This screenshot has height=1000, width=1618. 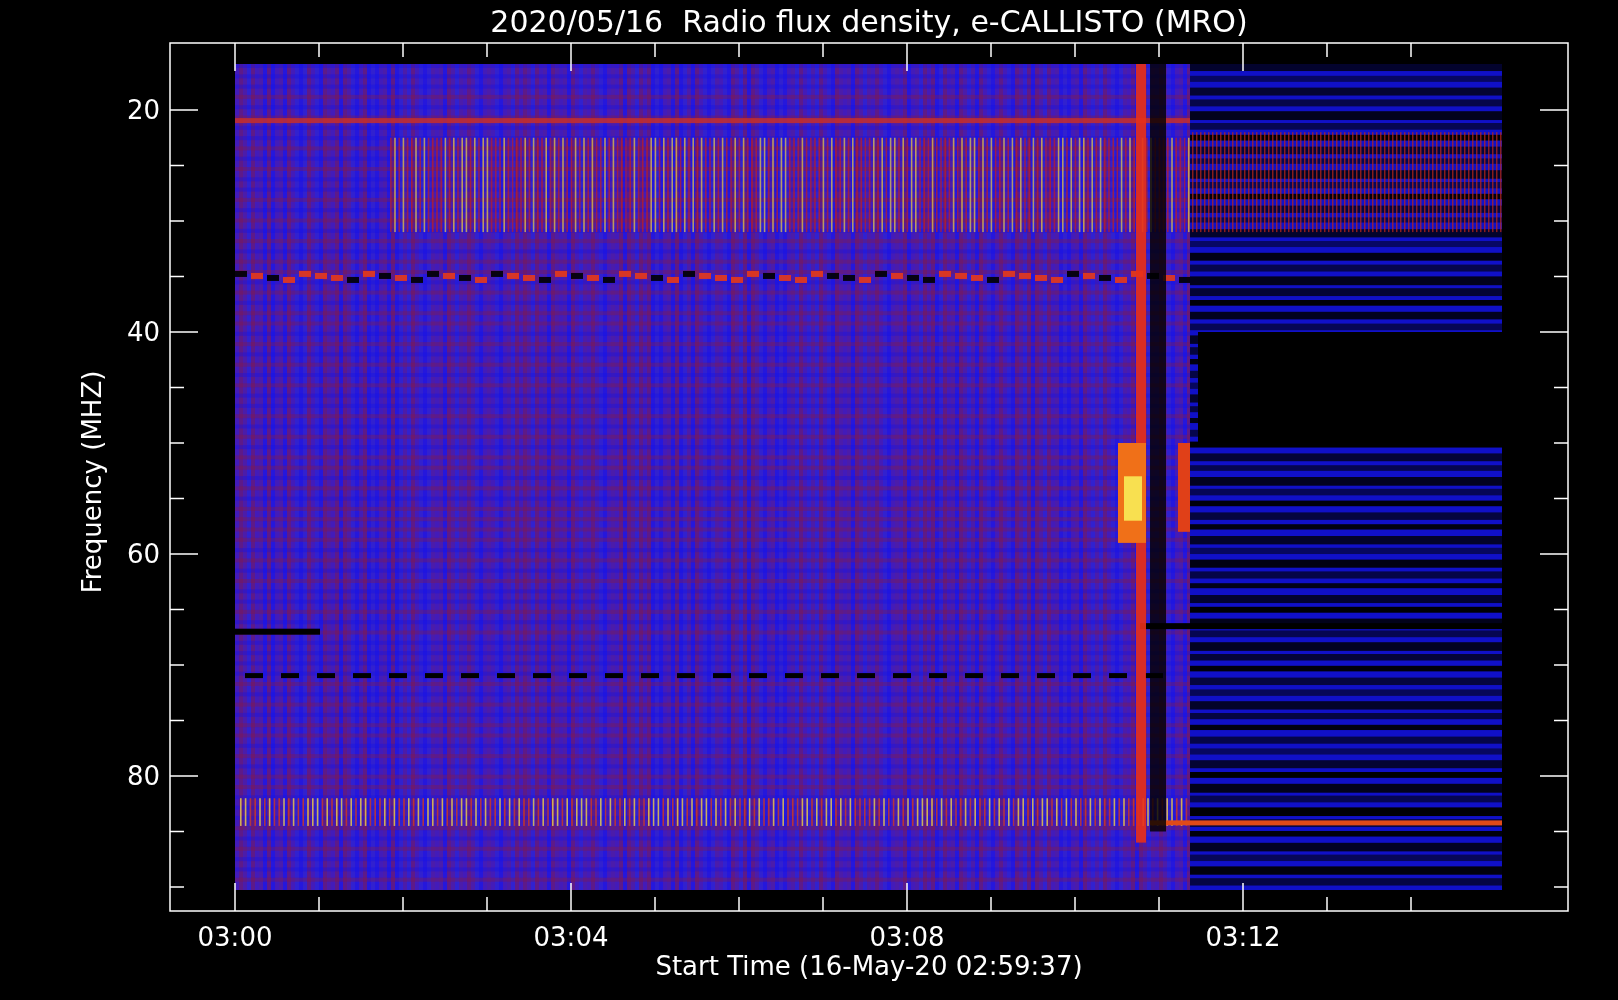 What do you see at coordinates (92, 482) in the screenshot?
I see `y-axis-title: Frequency (MHZ)` at bounding box center [92, 482].